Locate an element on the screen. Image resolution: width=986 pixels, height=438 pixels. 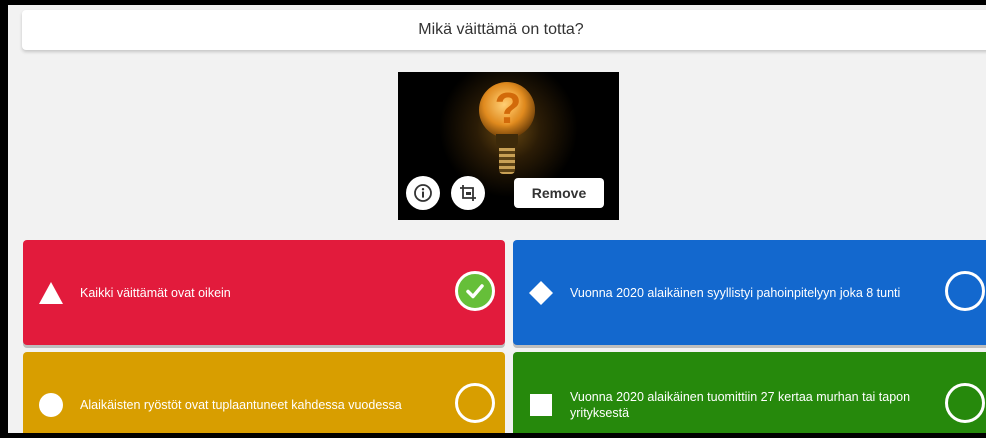
crop-icon is located at coordinates (468, 193).